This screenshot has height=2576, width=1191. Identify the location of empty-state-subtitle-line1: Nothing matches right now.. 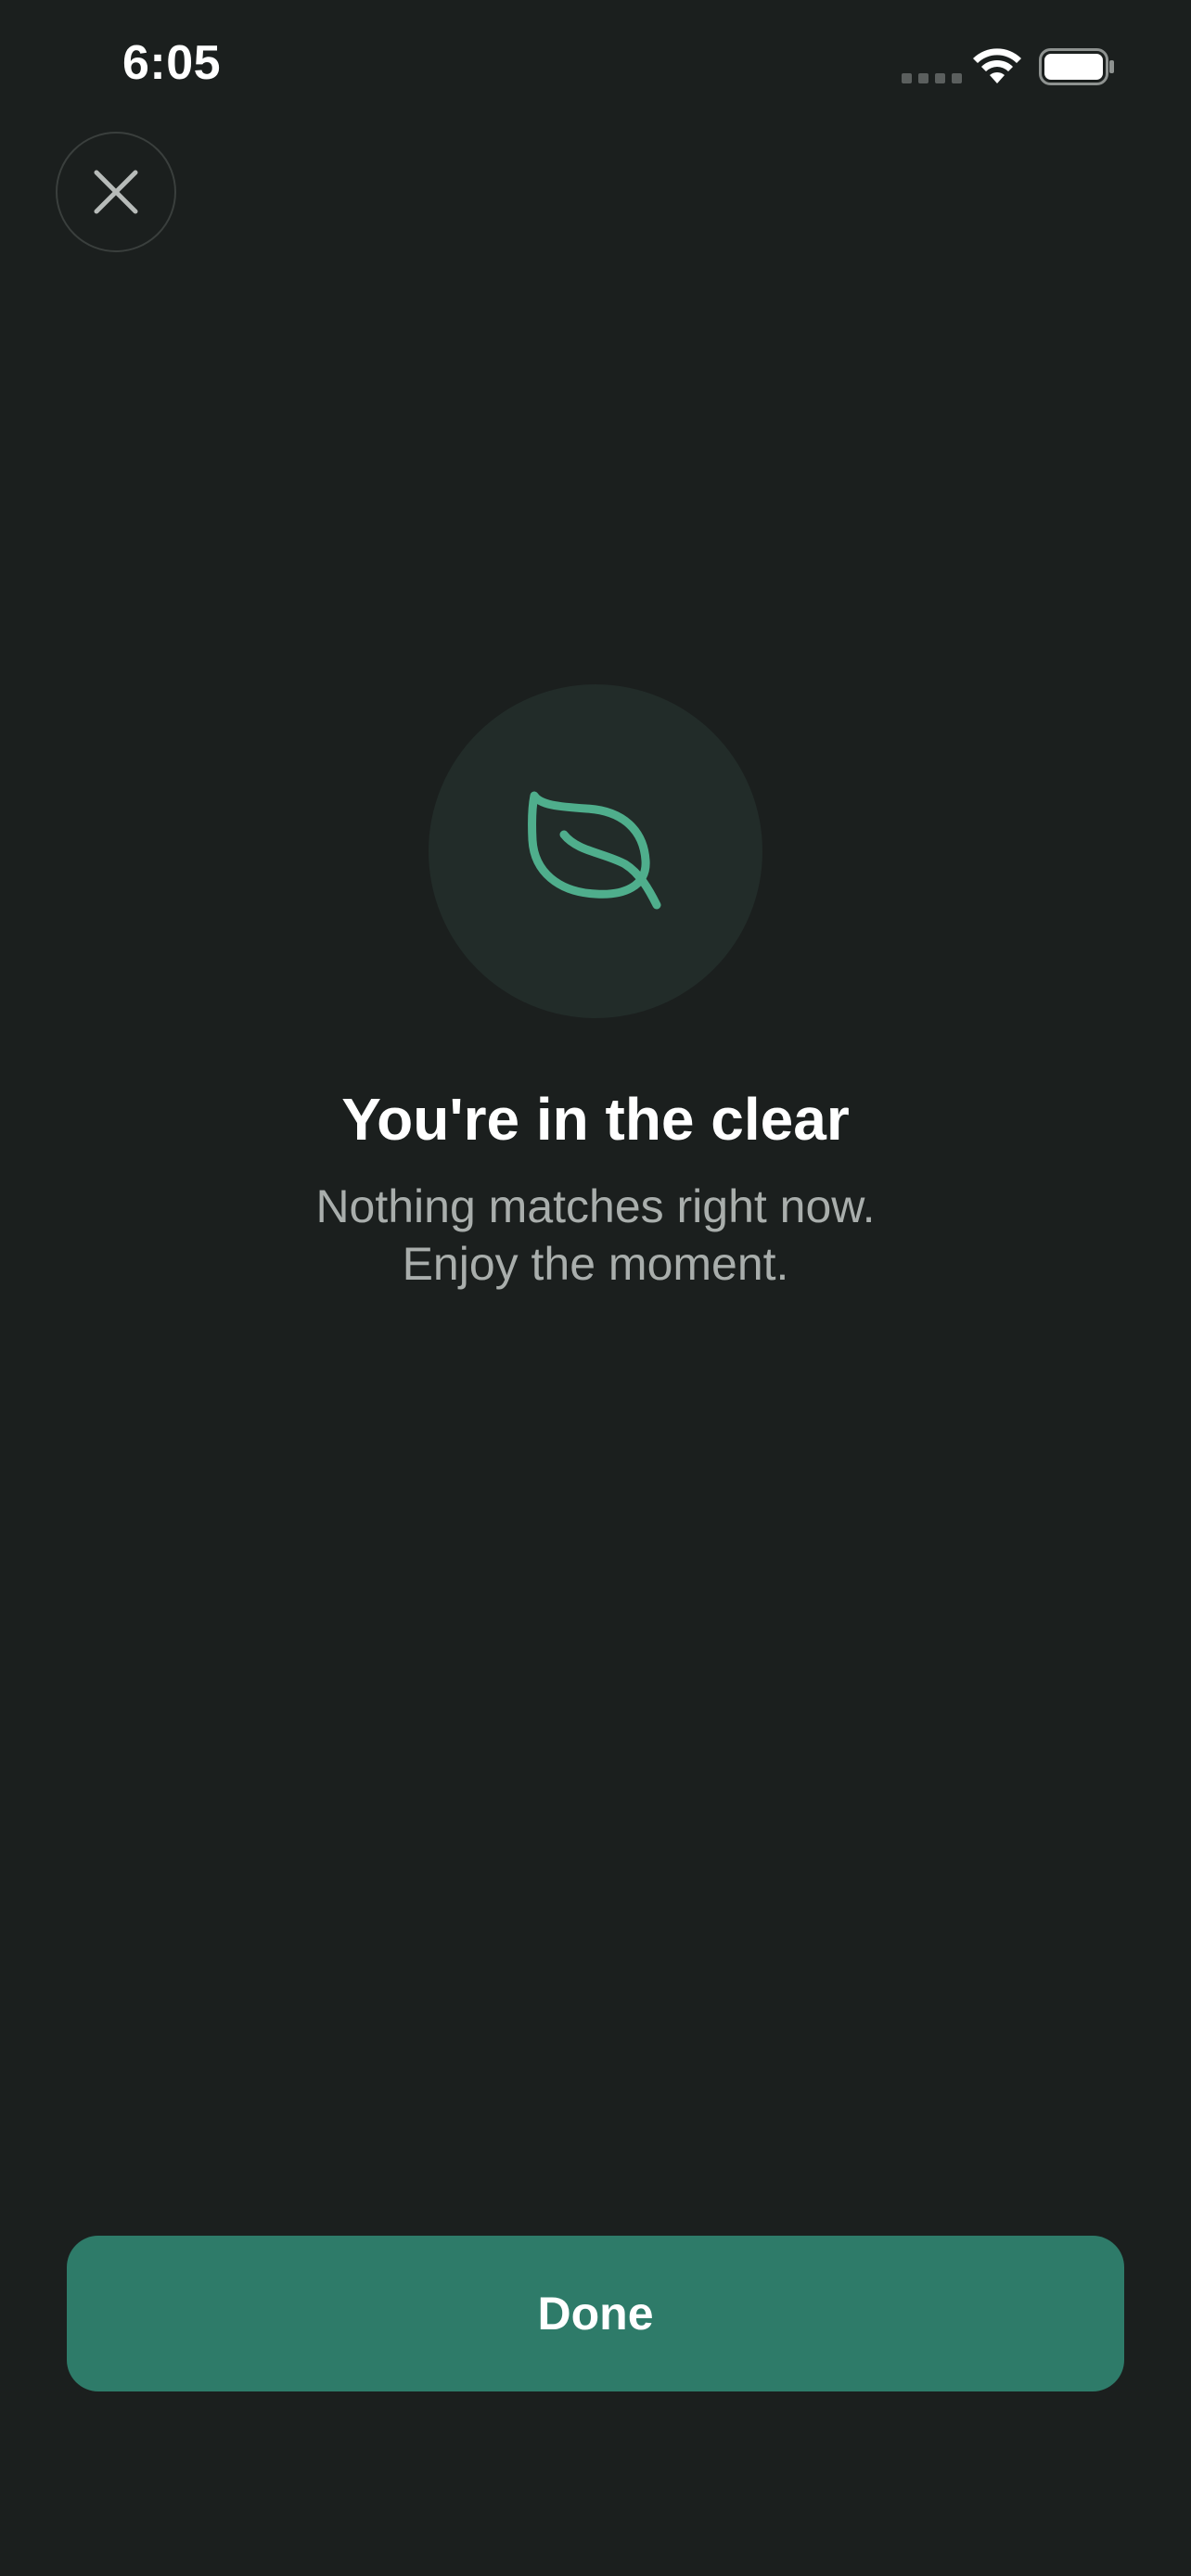
(595, 1206).